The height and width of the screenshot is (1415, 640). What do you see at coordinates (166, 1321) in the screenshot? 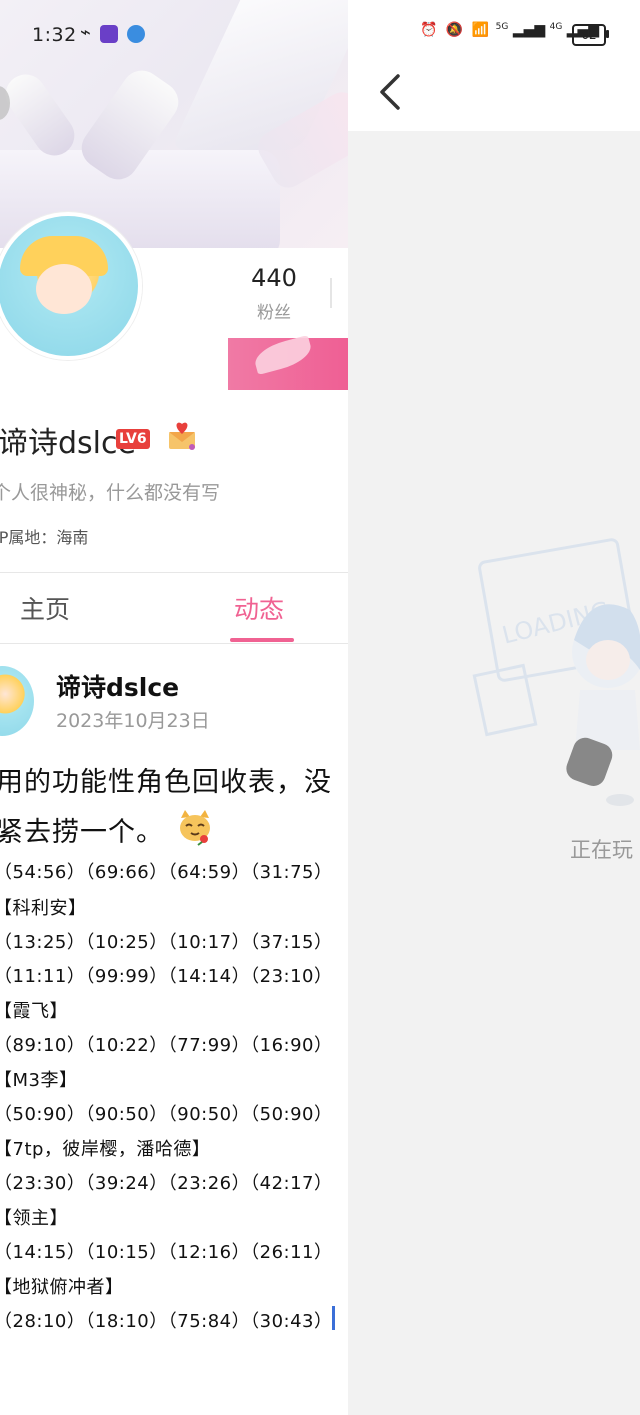
I see `list-item: （28:10）（18:10）（75:84）（30:43）` at bounding box center [166, 1321].